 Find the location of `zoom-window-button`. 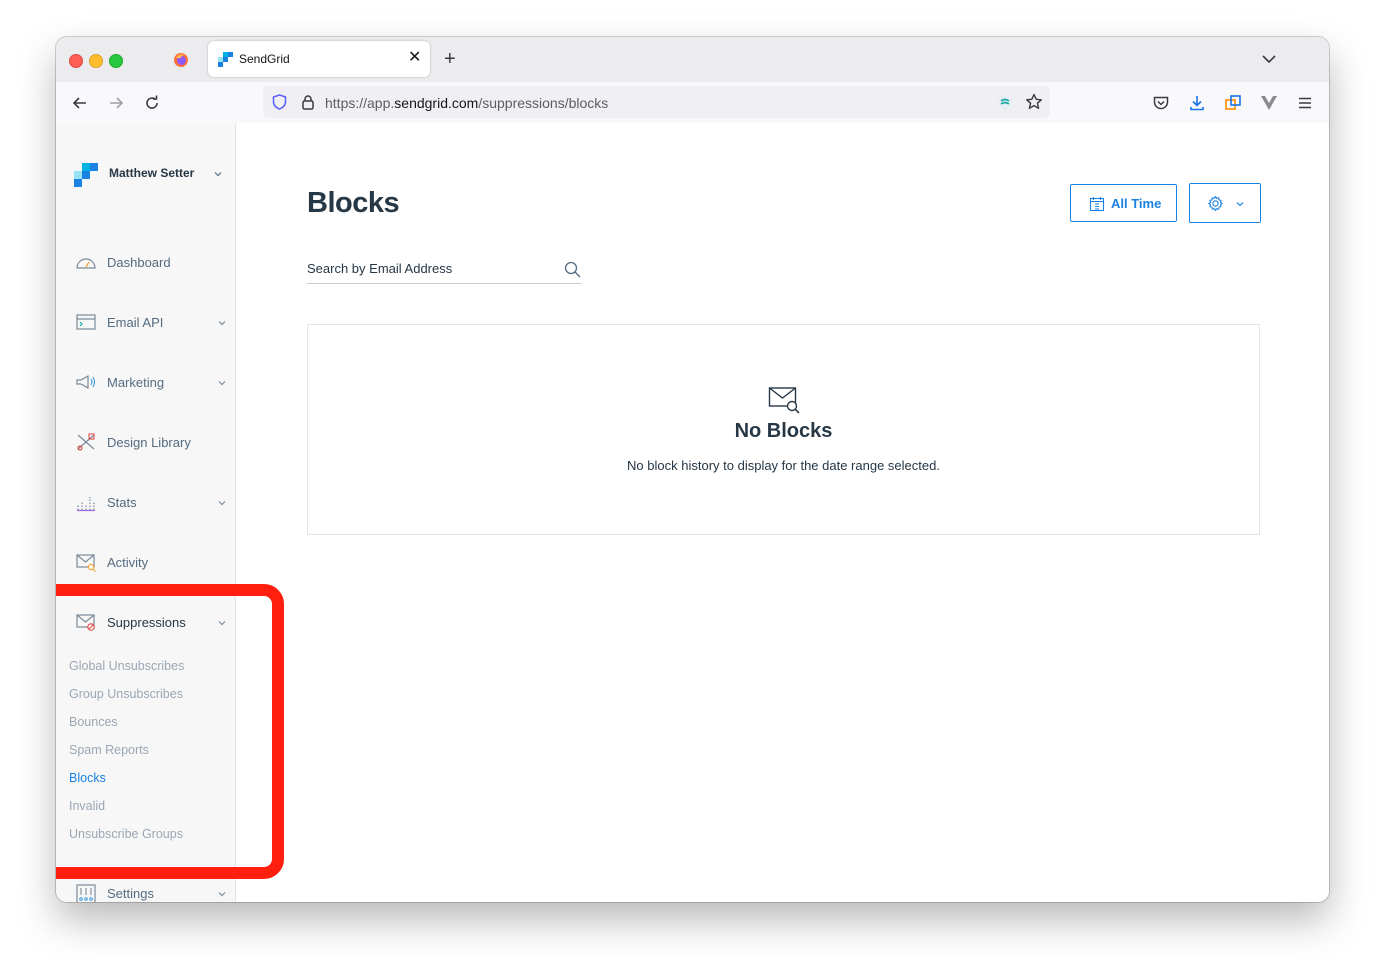

zoom-window-button is located at coordinates (116, 61).